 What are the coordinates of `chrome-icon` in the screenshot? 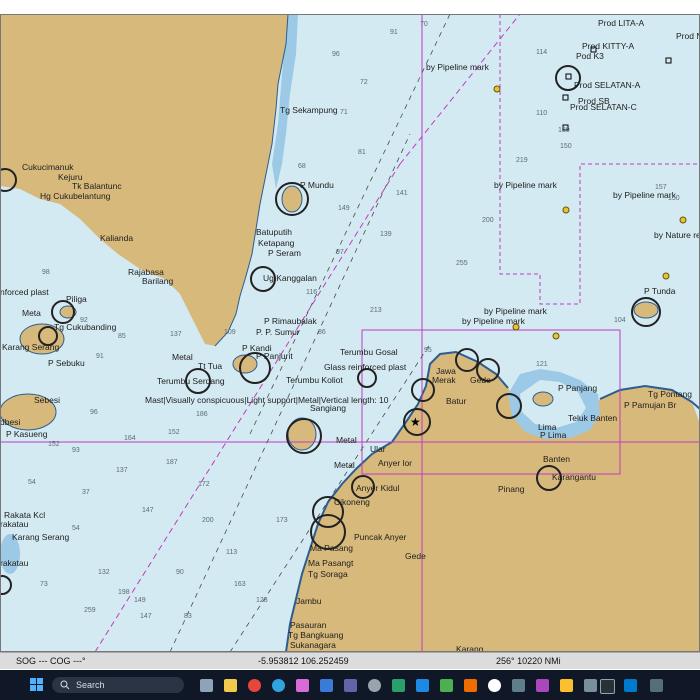 It's located at (254, 685).